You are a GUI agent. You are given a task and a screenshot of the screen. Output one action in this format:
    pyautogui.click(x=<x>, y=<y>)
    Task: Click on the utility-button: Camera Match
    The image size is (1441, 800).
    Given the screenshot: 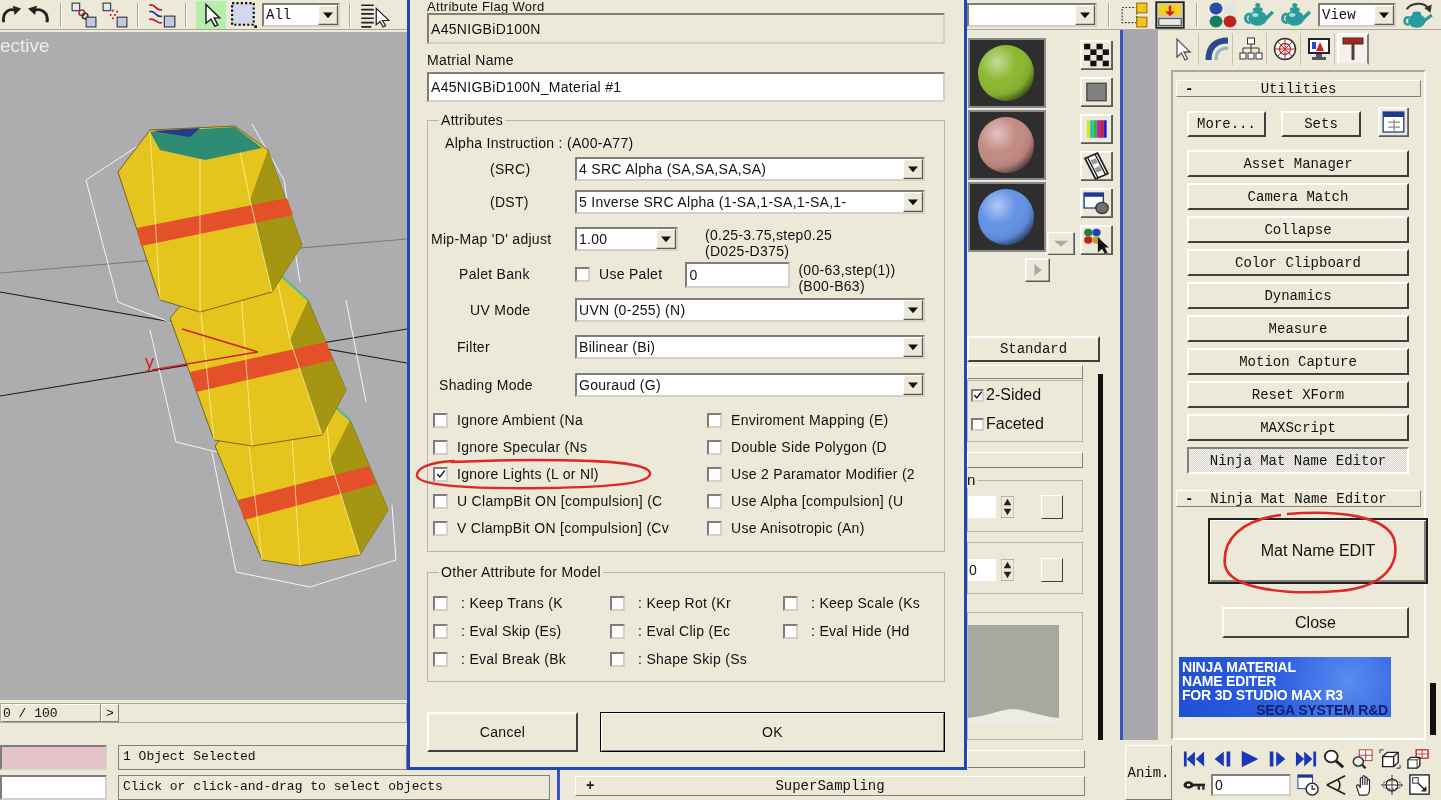 What is the action you would take?
    pyautogui.click(x=1298, y=196)
    